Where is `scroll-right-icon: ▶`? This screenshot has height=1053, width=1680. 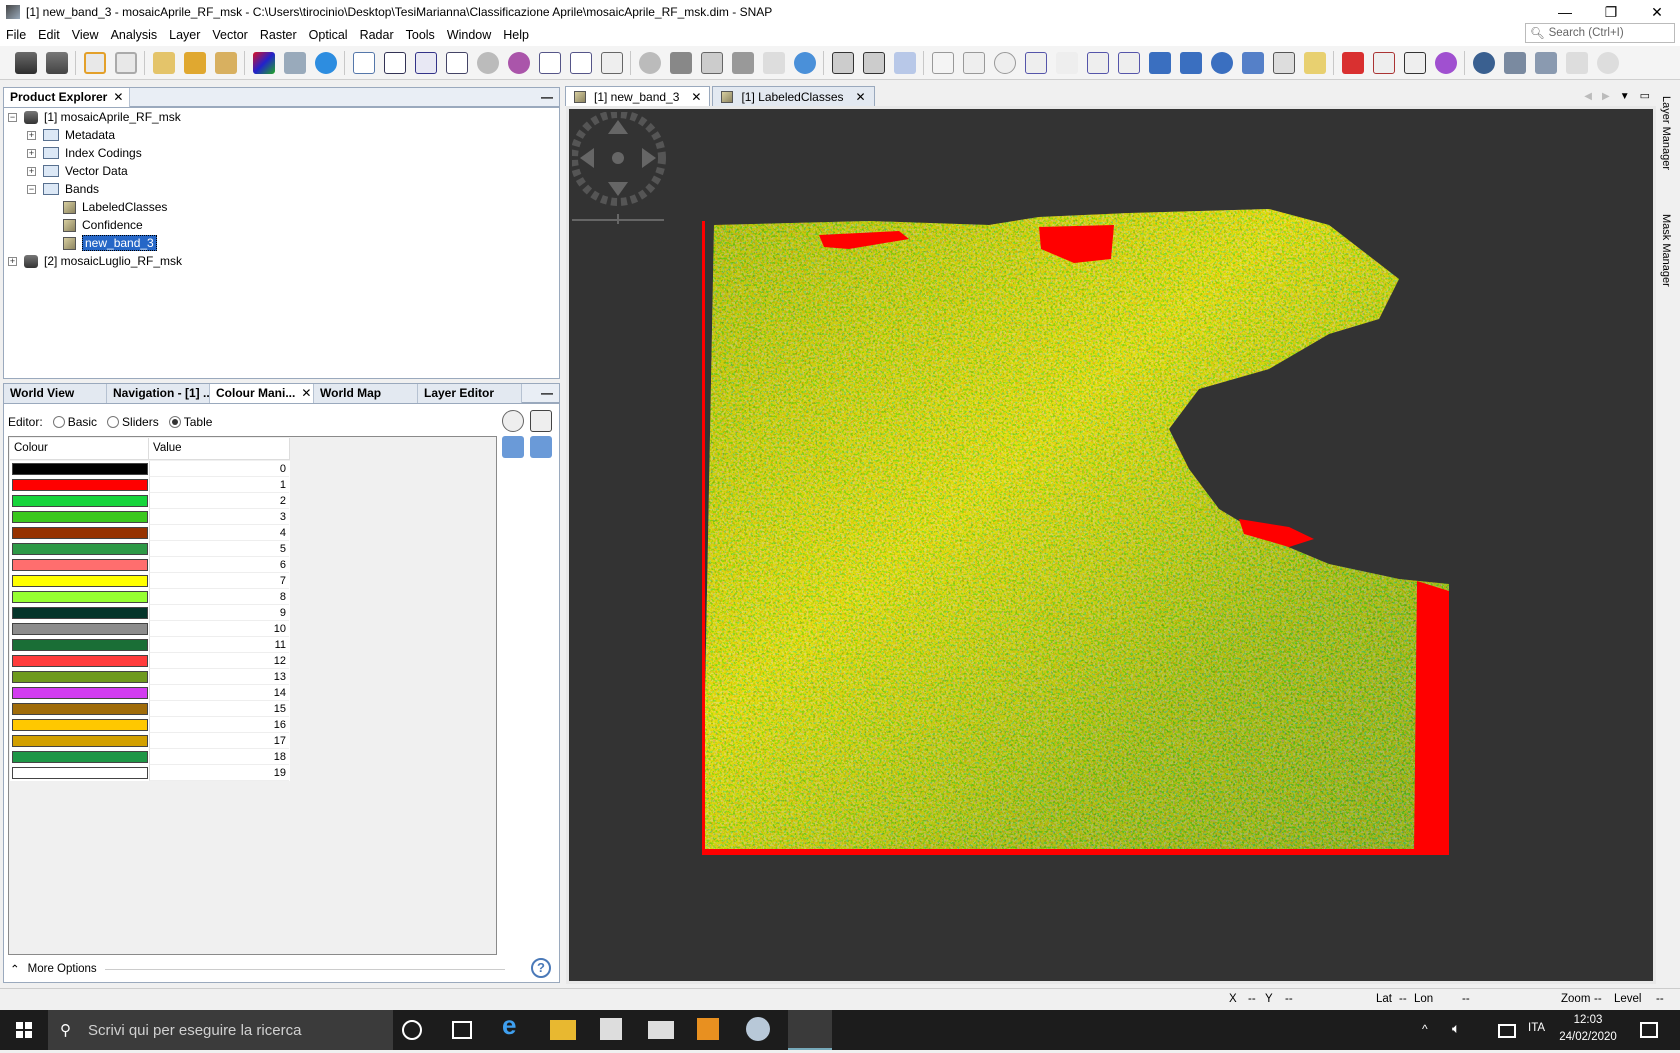
scroll-right-icon: ▶ is located at coordinates (1606, 96).